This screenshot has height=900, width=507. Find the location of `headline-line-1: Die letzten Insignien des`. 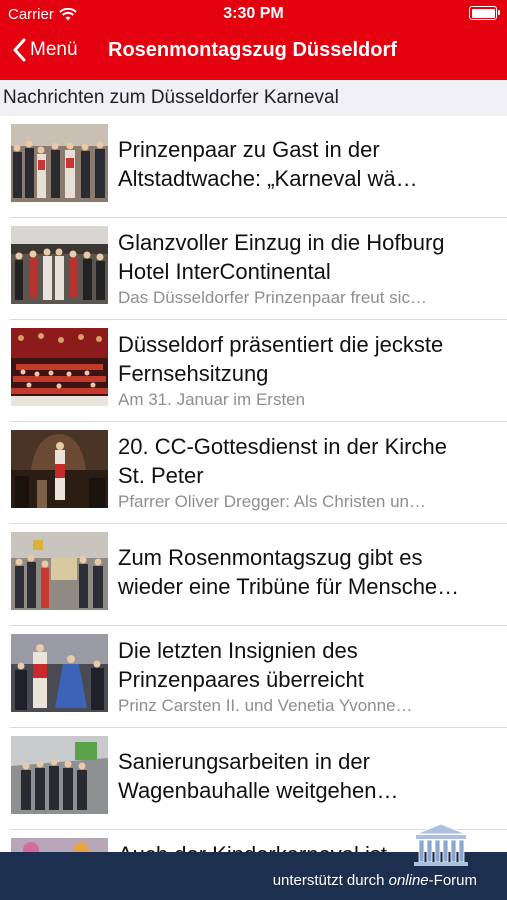

headline-line-1: Die letzten Insignien des is located at coordinates (238, 650).